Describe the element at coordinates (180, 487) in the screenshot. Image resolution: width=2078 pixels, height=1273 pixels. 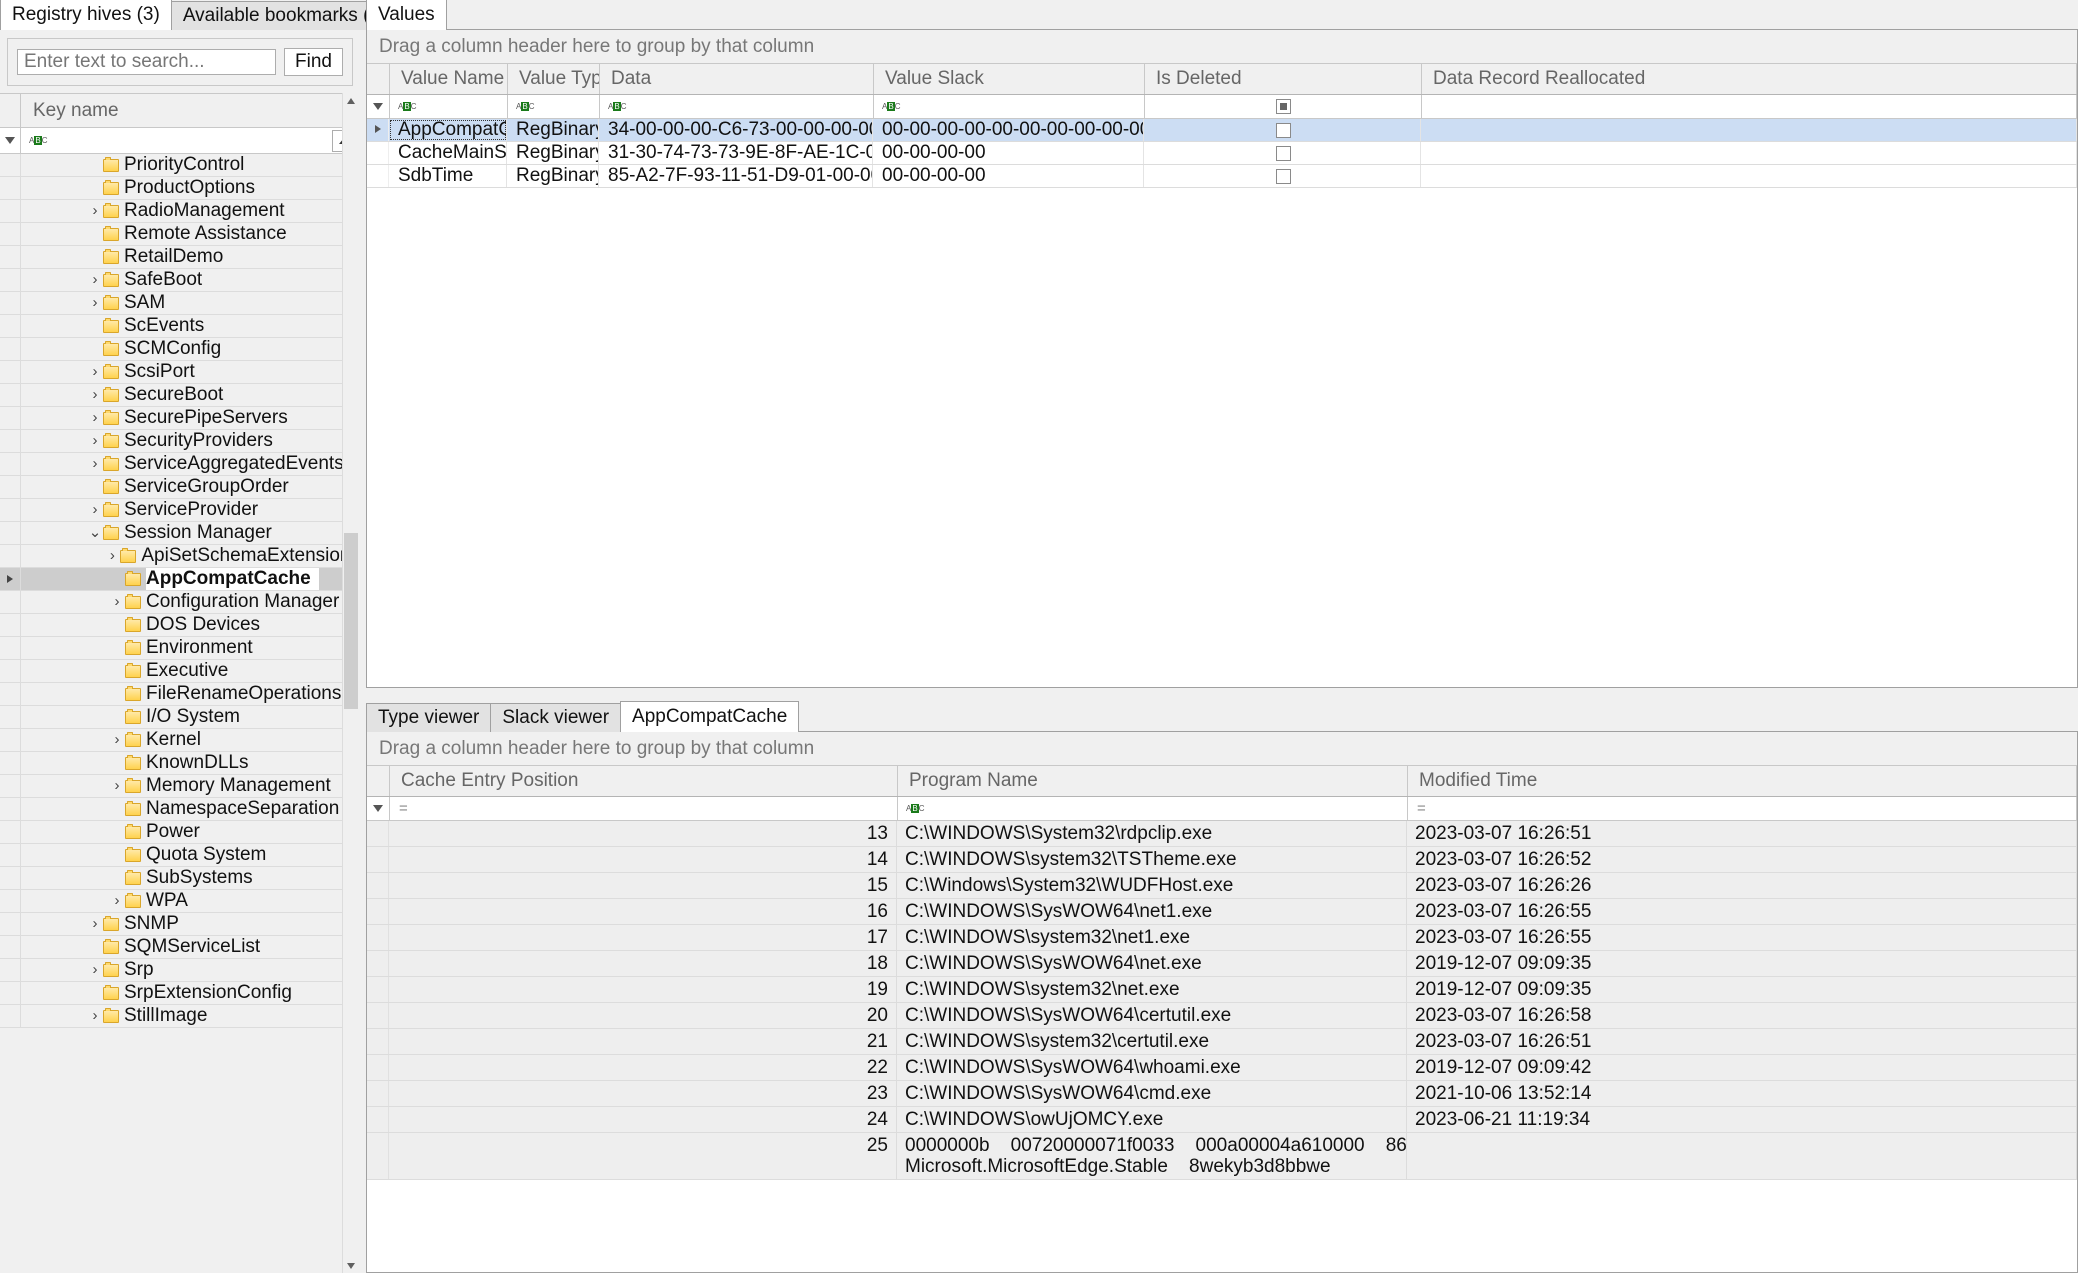
I see `tree-item: ServiceGroupOrder` at that location.